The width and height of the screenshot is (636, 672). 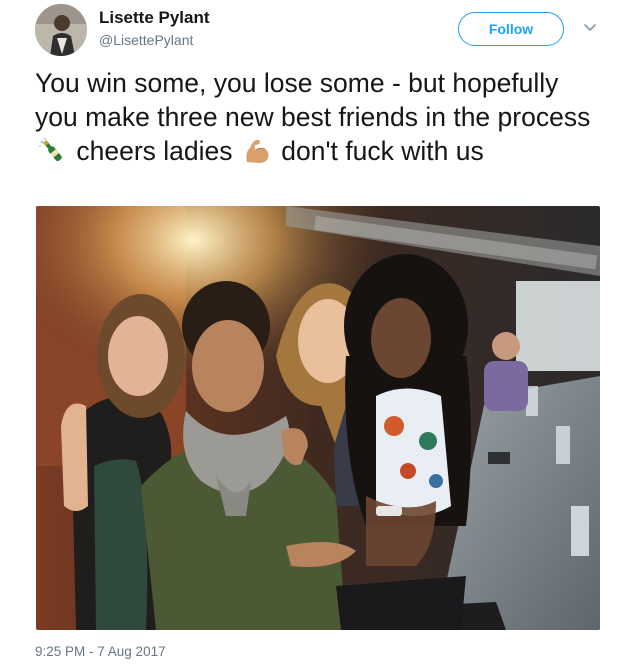 What do you see at coordinates (154, 18) in the screenshot?
I see `author-display-name: Lisette Pylant` at bounding box center [154, 18].